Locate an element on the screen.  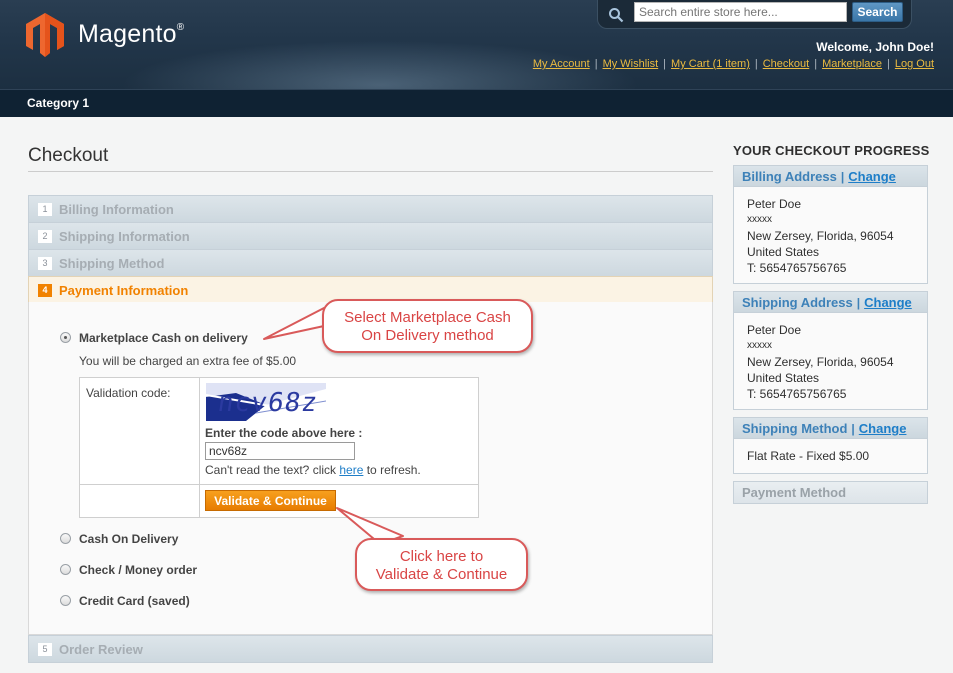
link-checkout: Checkout is located at coordinates (786, 64).